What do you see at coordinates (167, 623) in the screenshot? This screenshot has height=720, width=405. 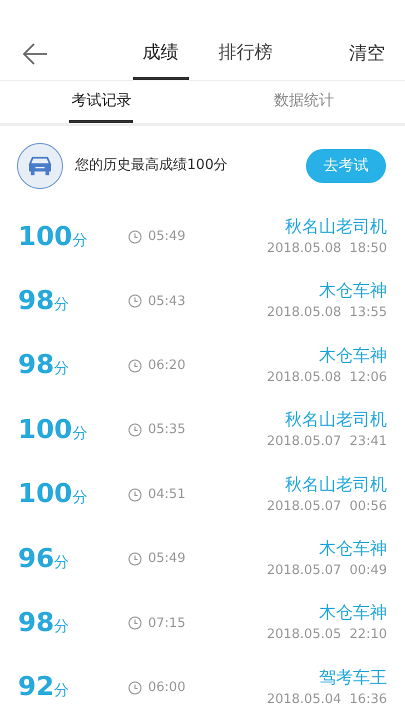 I see `duration-text: 07:15` at bounding box center [167, 623].